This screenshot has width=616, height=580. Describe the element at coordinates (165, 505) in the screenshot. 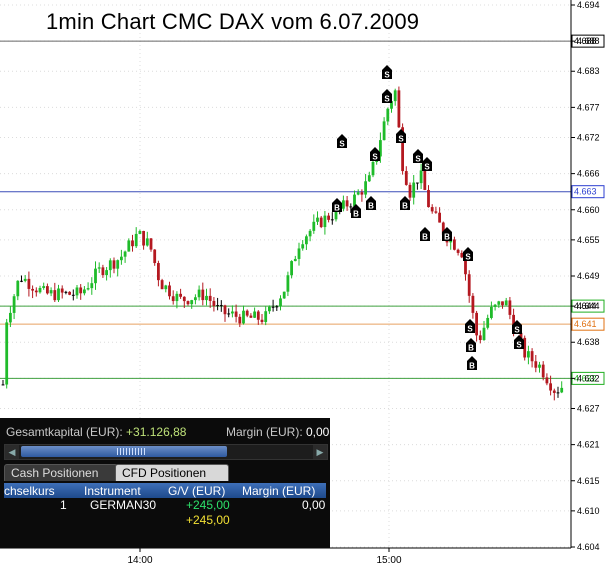

I see `table-row: 1 GERMAN30 +245,00 0,00` at that location.